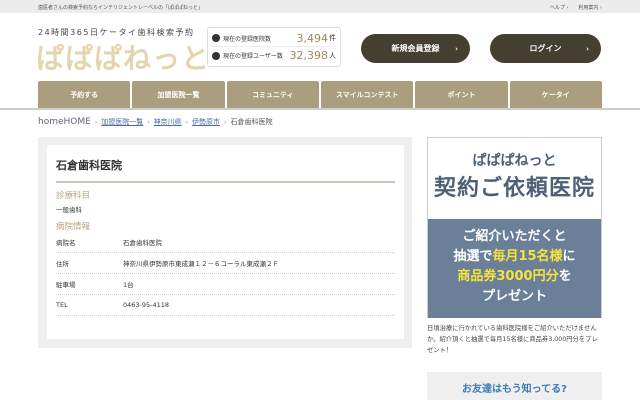  I want to click on register-label: 新規会員登録, so click(415, 48).